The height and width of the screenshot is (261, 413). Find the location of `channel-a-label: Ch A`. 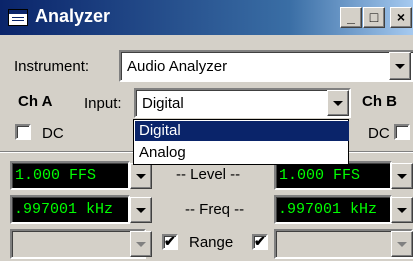

channel-a-label: Ch A is located at coordinates (35, 101).